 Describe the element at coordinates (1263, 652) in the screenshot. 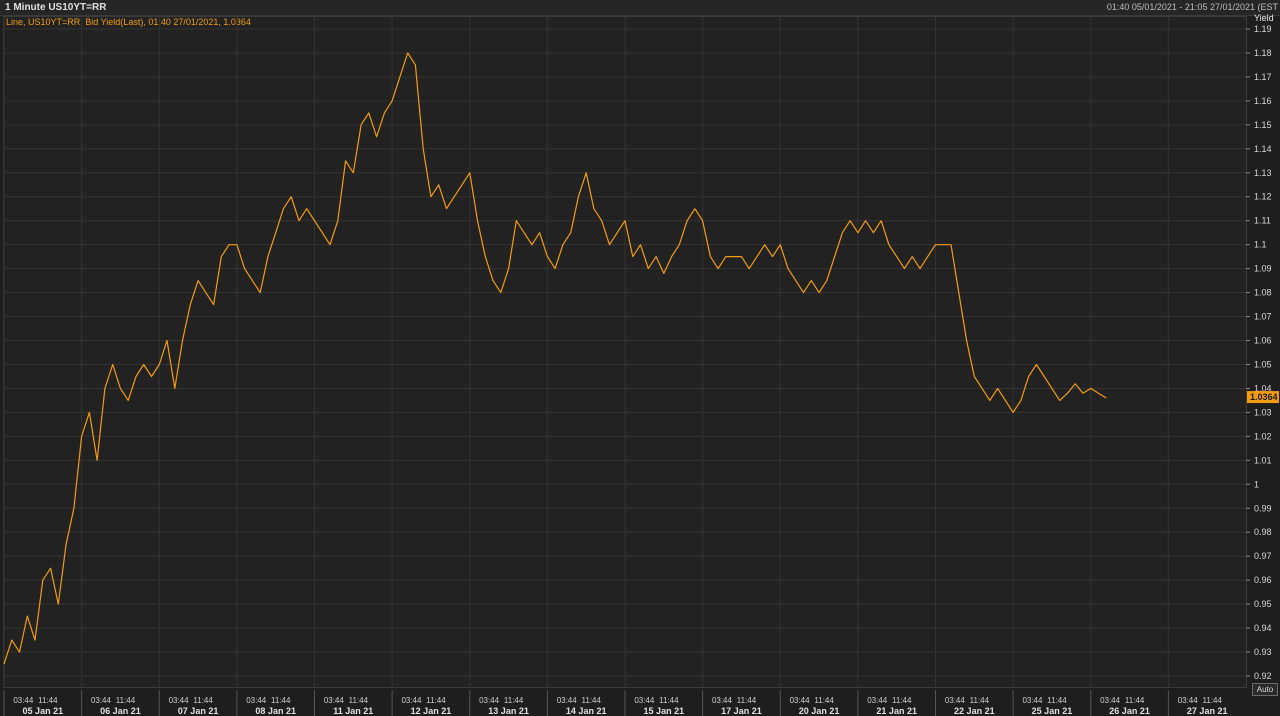

I see `y-tick-label: 0.93` at that location.